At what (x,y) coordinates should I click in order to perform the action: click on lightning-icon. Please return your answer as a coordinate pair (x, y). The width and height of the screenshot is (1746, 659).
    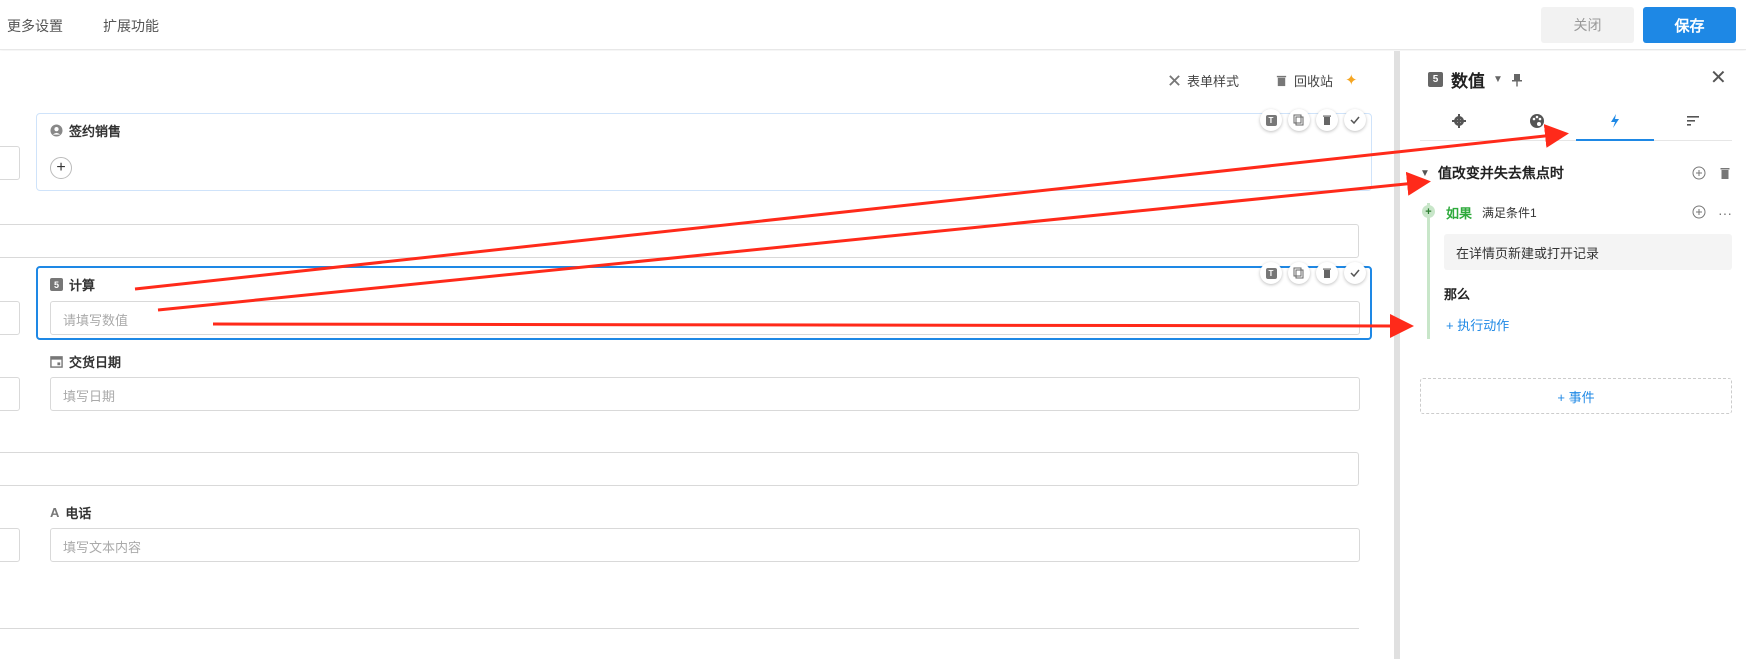
    Looking at the image, I should click on (1615, 120).